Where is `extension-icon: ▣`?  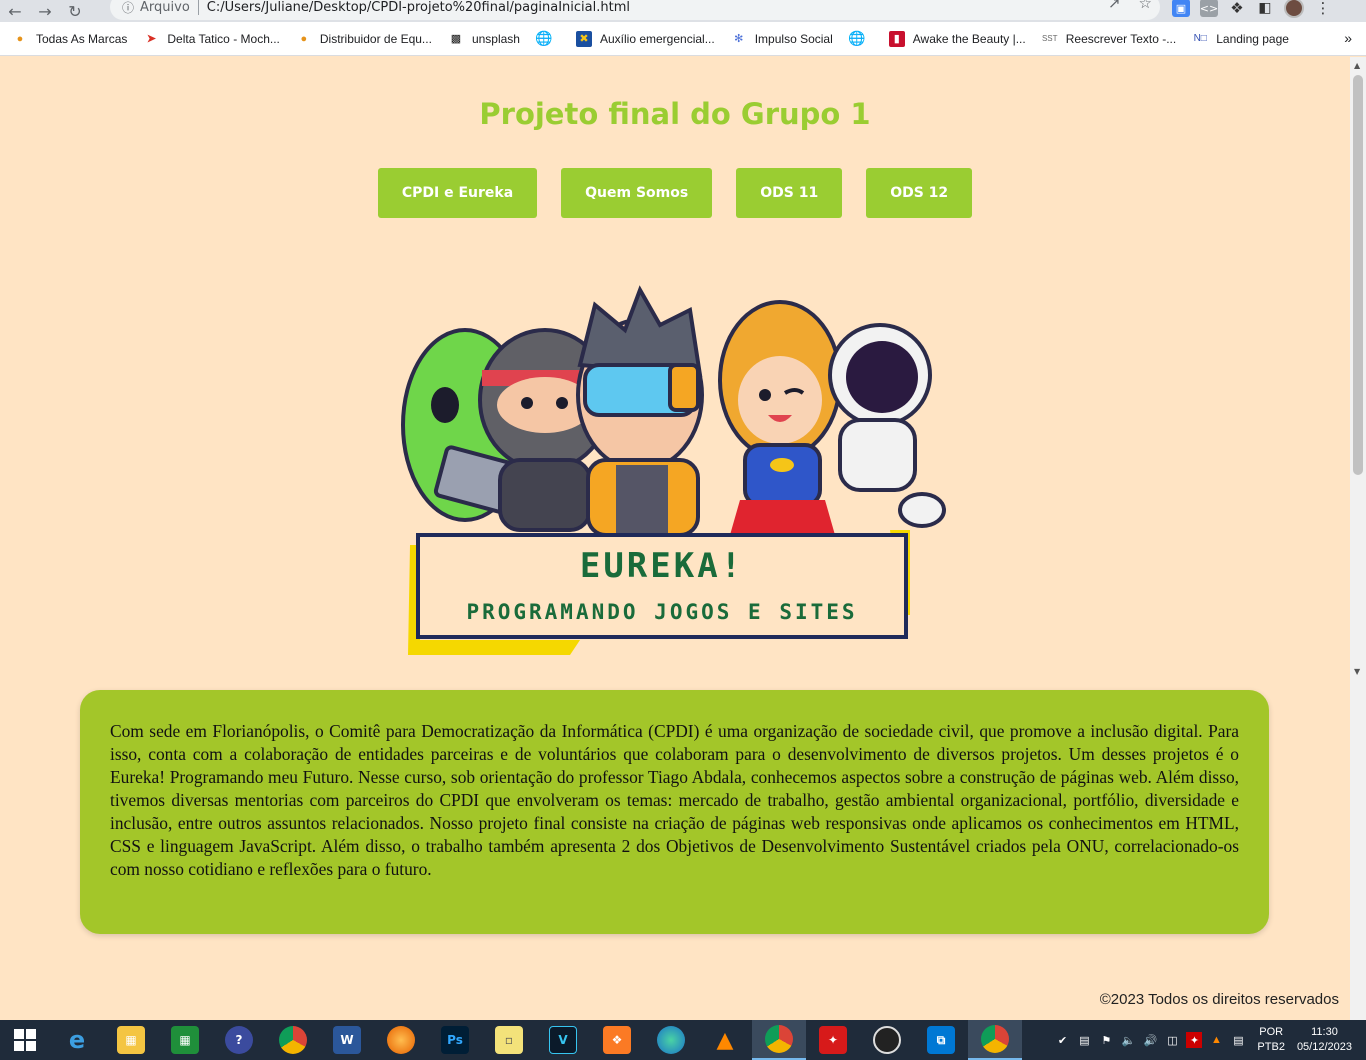
extension-icon: ▣ is located at coordinates (1181, 8).